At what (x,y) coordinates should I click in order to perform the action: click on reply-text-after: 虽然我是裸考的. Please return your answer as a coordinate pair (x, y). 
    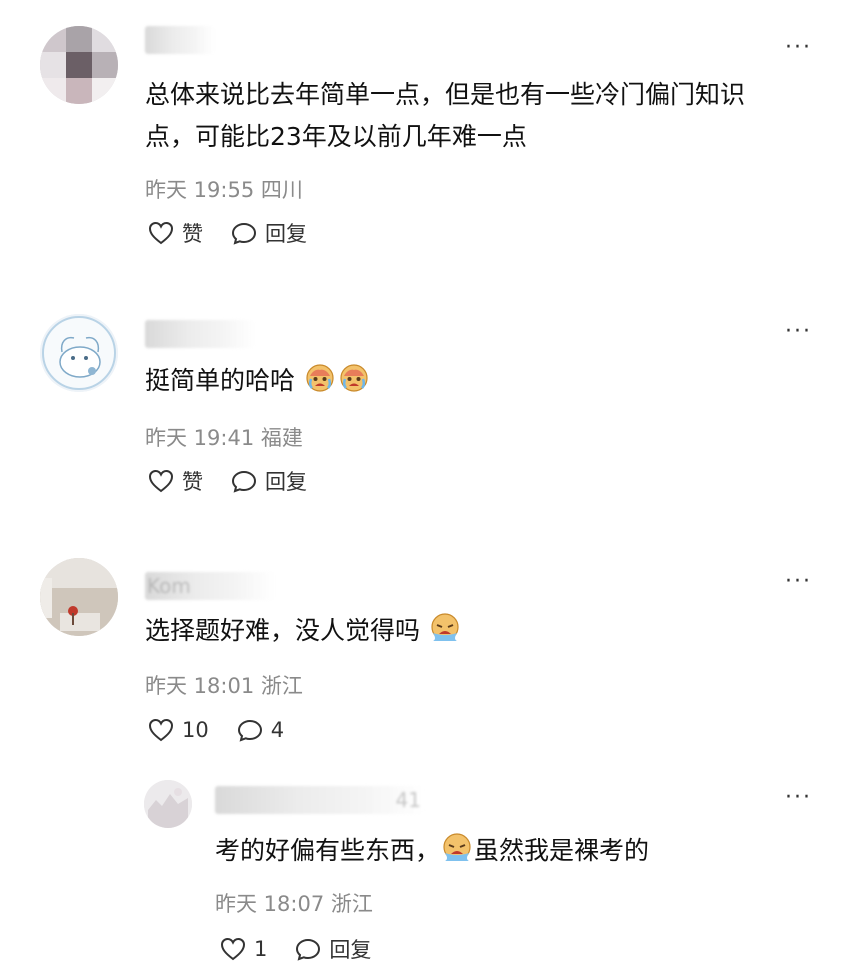
    Looking at the image, I should click on (562, 850).